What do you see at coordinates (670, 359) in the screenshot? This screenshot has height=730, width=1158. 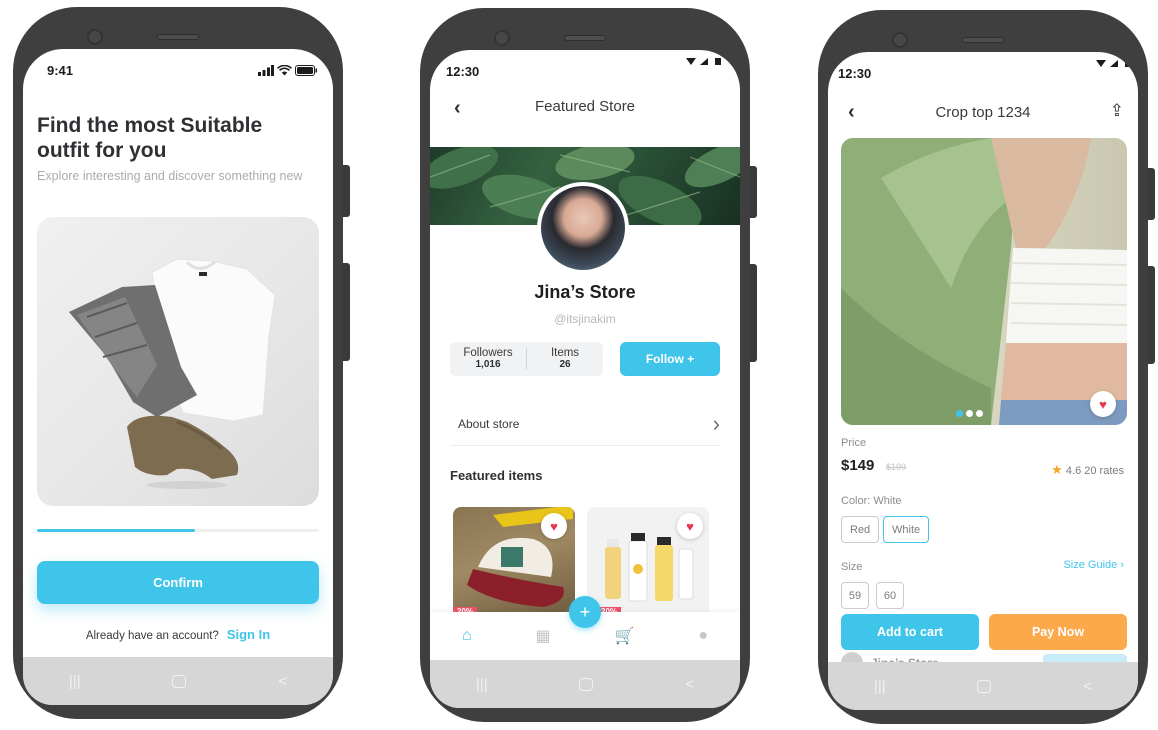 I see `follow-button: Follow +` at bounding box center [670, 359].